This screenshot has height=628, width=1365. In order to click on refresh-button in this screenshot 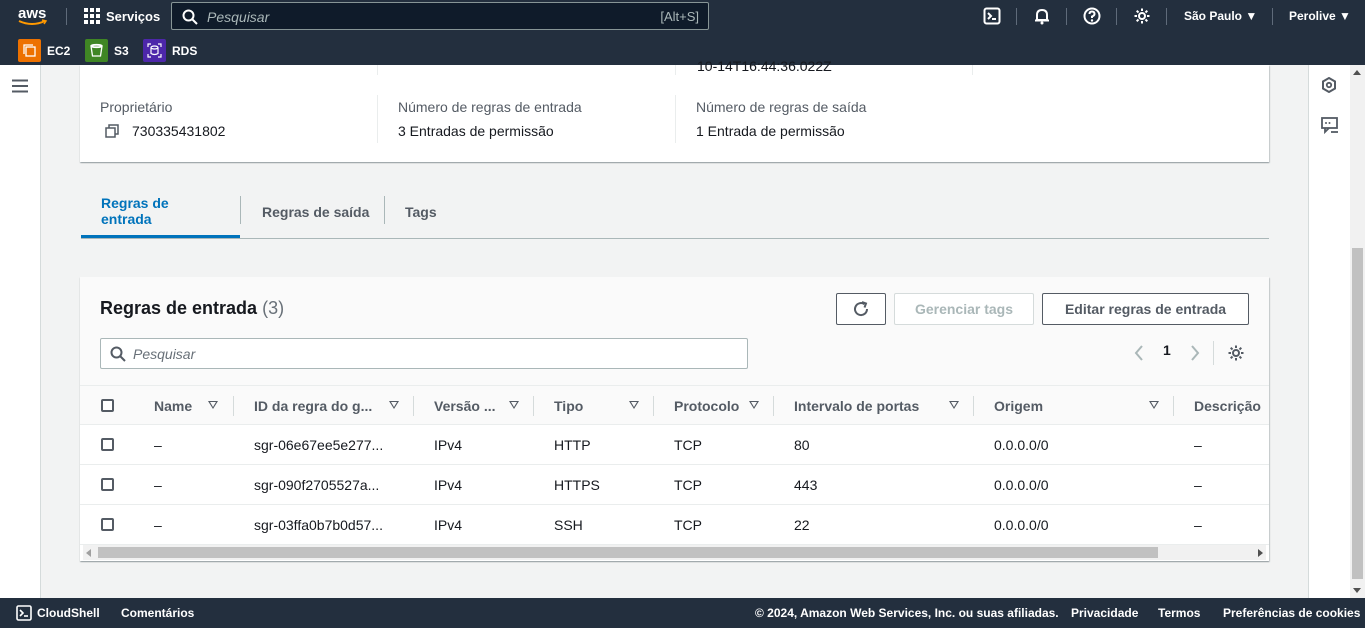, I will do `click(861, 309)`.